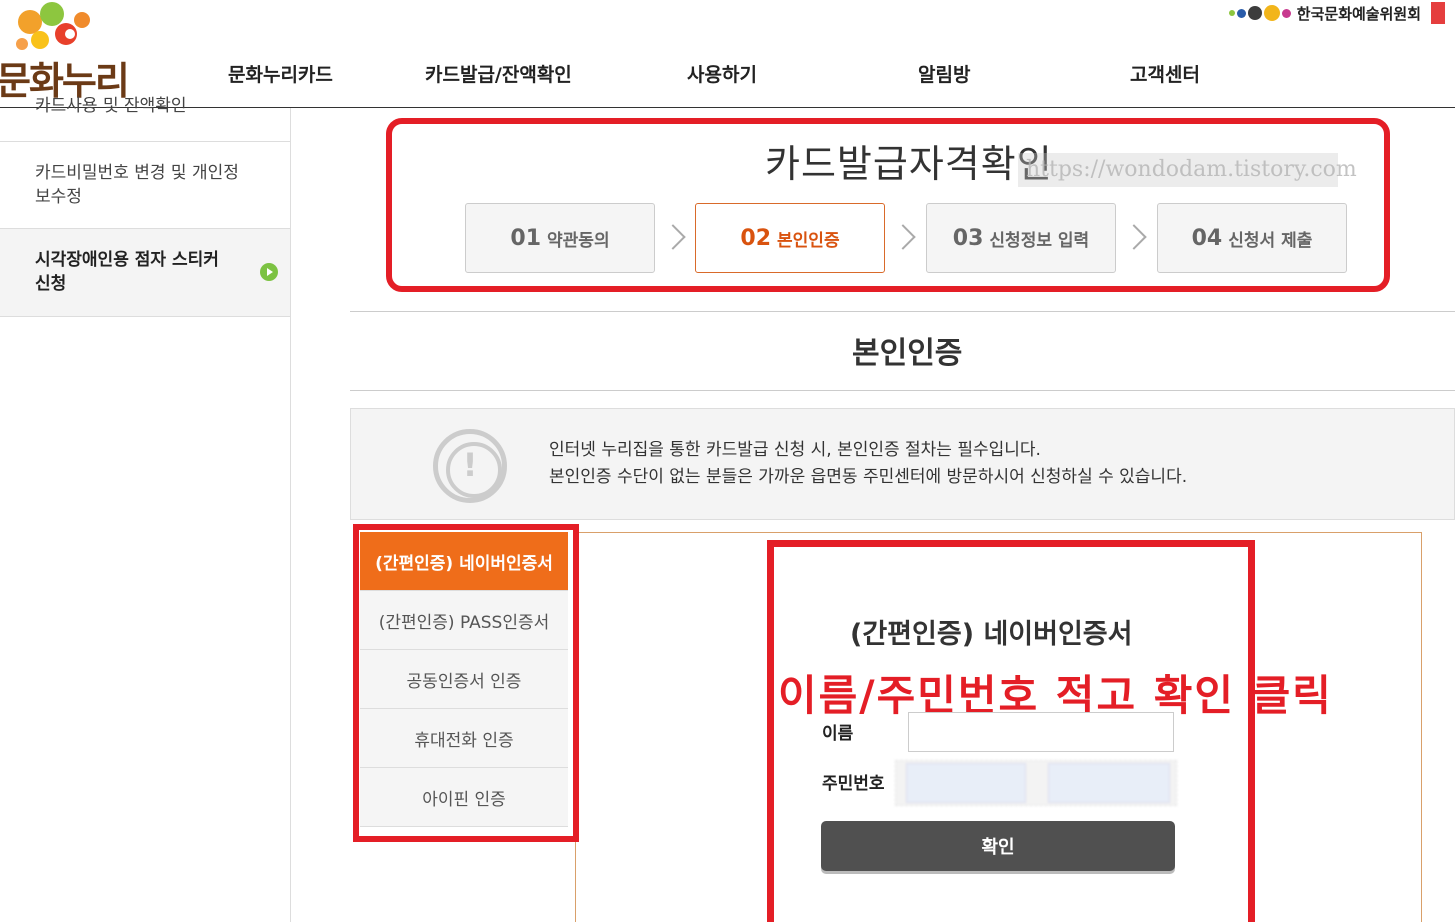  Describe the element at coordinates (145, 119) in the screenshot. I see `sidebar-item-card-usage: 카드사용 및 잔액확인` at that location.